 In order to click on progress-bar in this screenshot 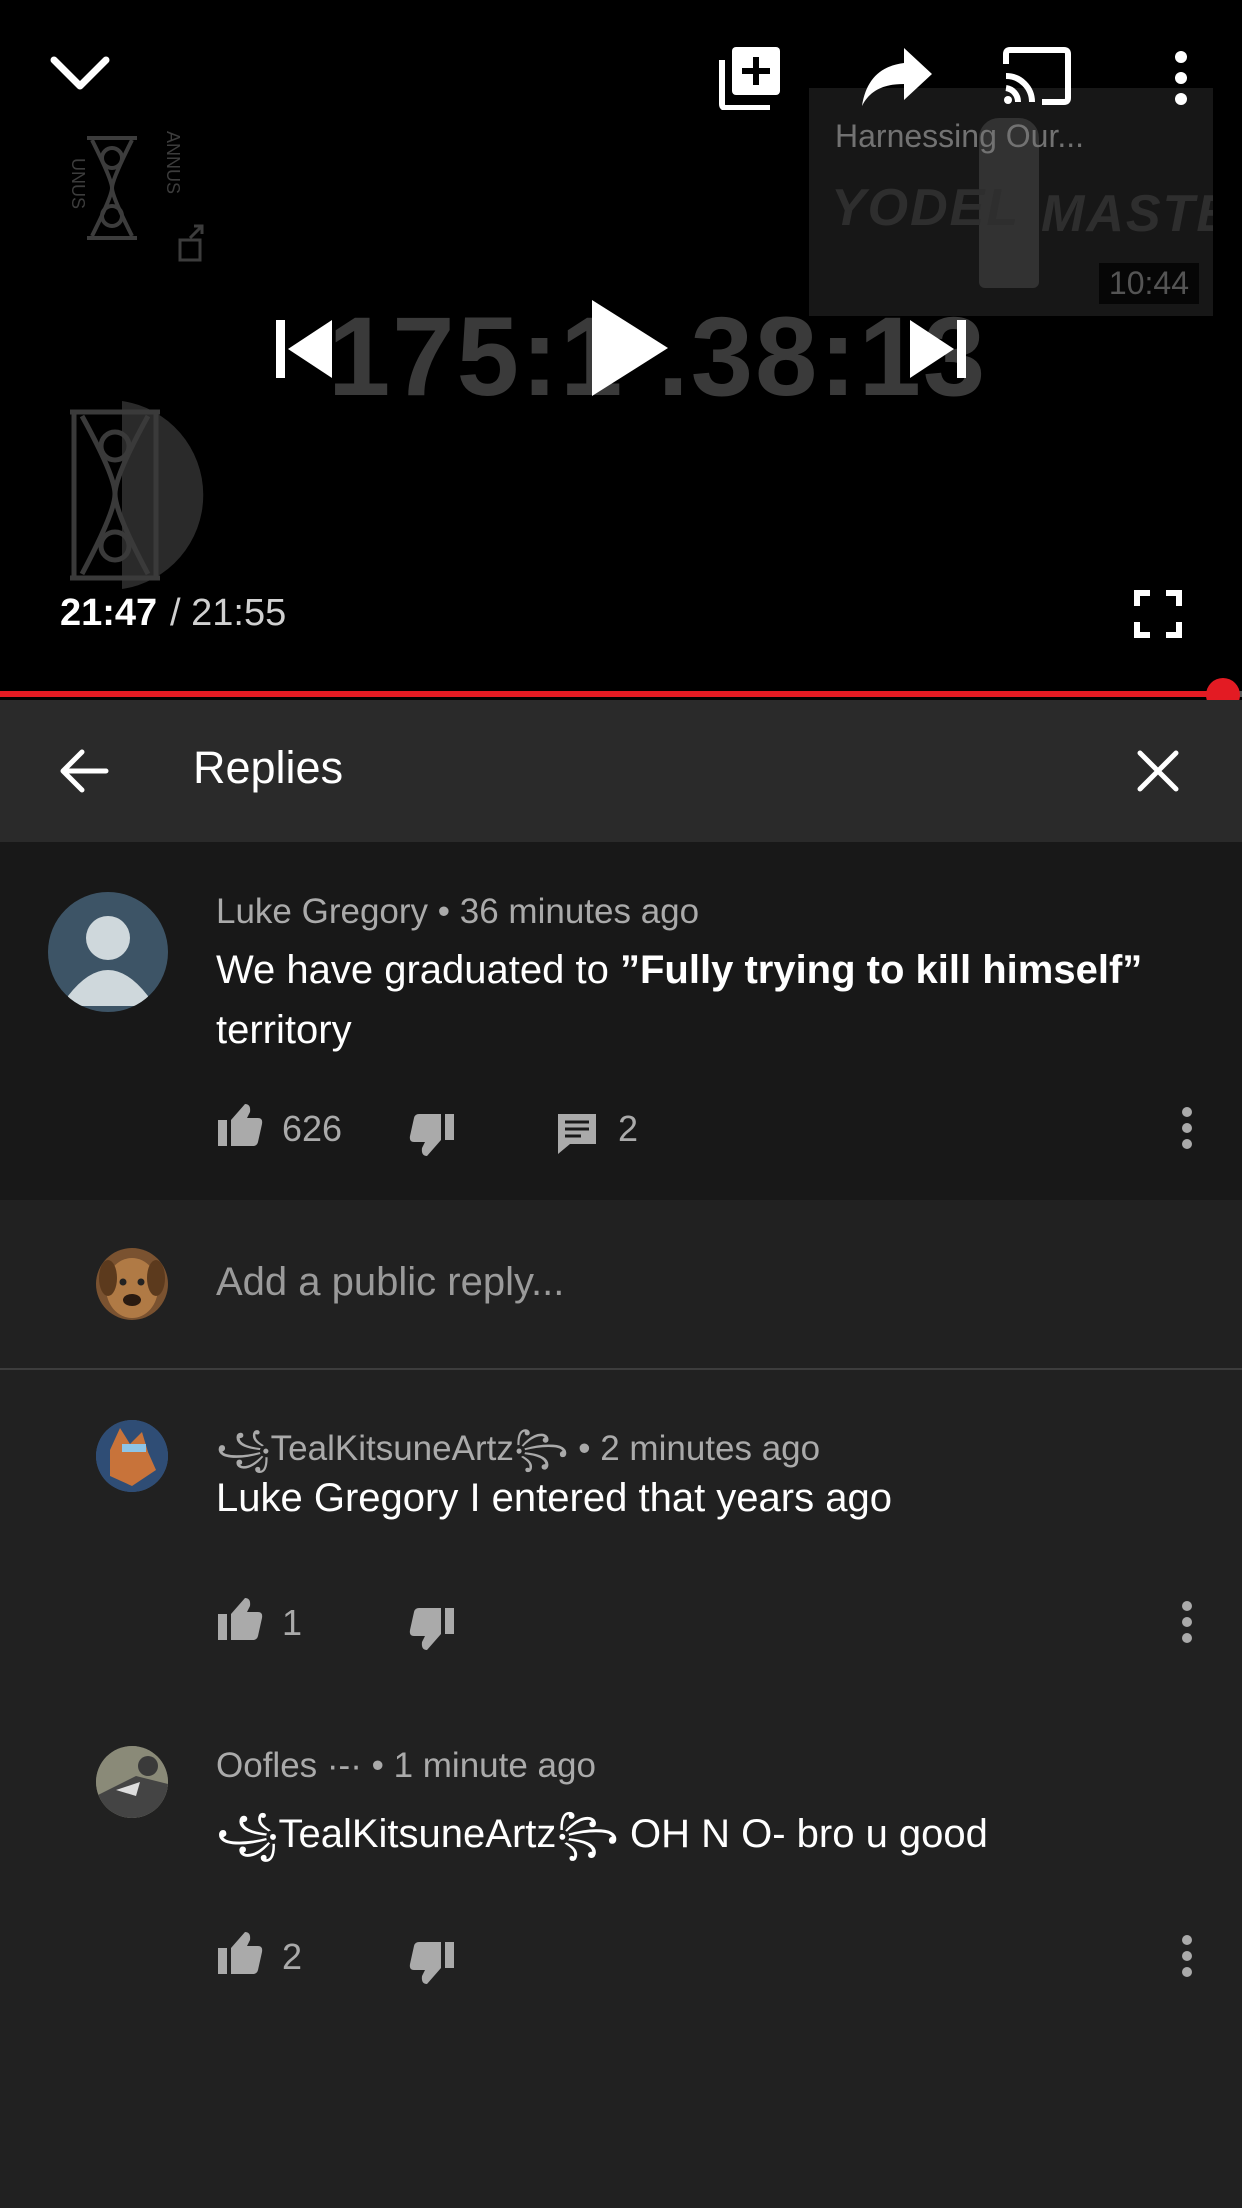, I will do `click(621, 694)`.